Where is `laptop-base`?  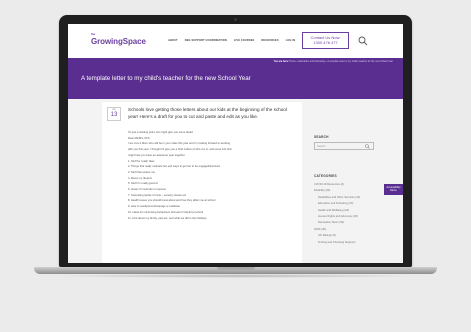 laptop-base is located at coordinates (235, 270).